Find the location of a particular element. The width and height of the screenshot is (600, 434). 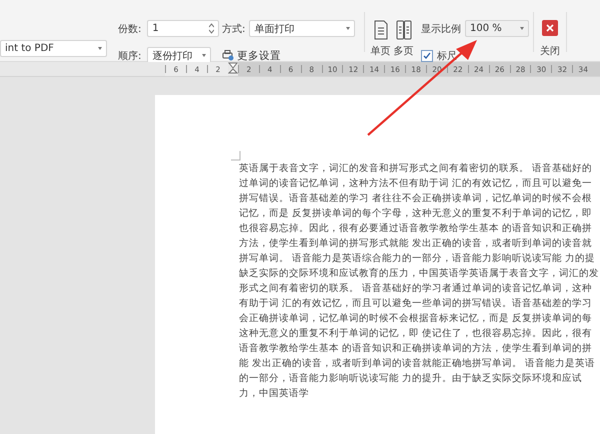

close-button is located at coordinates (550, 28).